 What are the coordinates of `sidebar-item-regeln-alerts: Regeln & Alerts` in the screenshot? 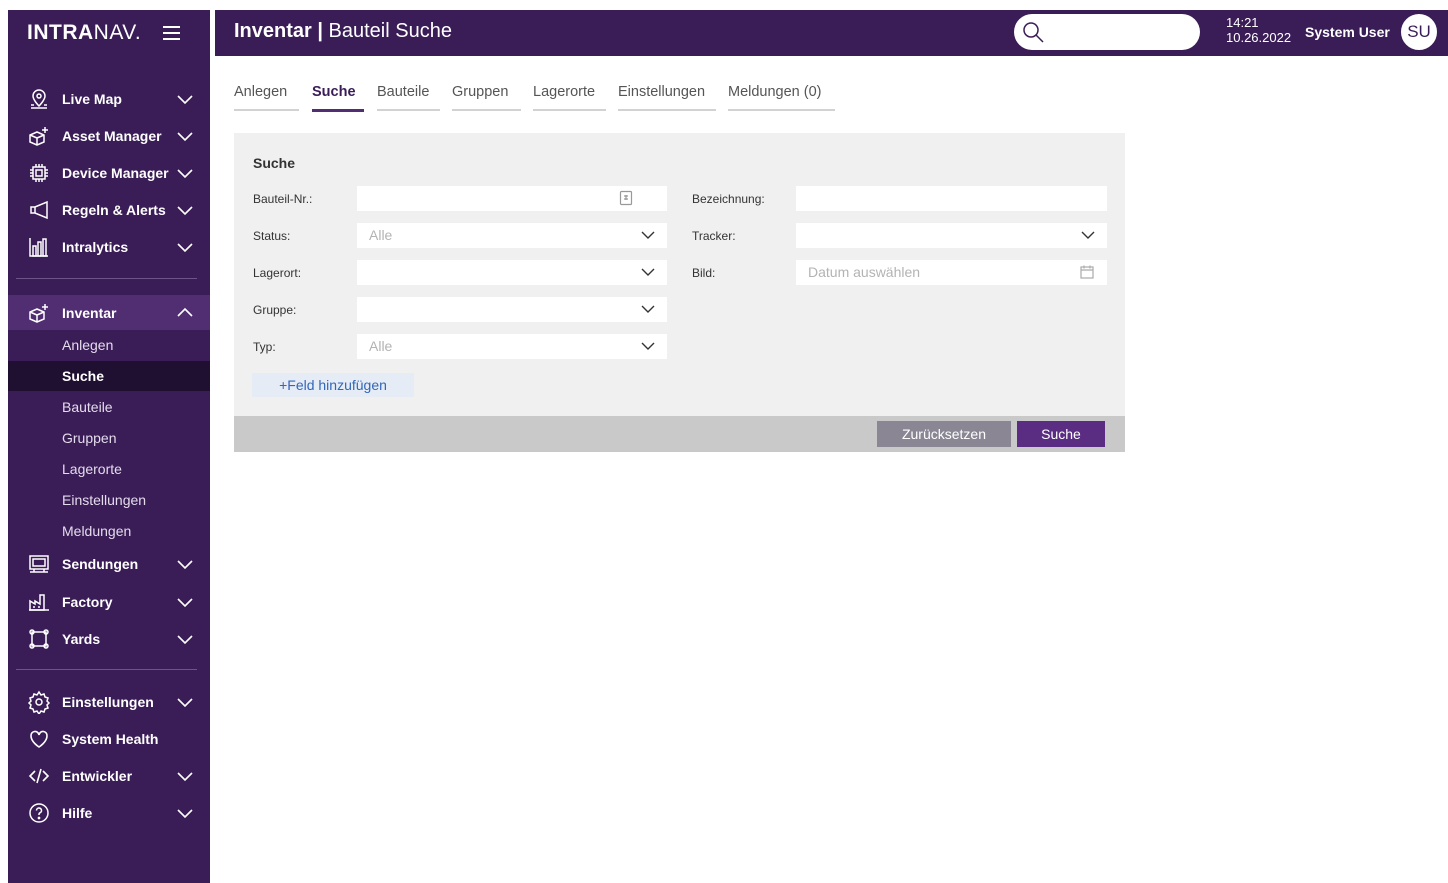 It's located at (109, 209).